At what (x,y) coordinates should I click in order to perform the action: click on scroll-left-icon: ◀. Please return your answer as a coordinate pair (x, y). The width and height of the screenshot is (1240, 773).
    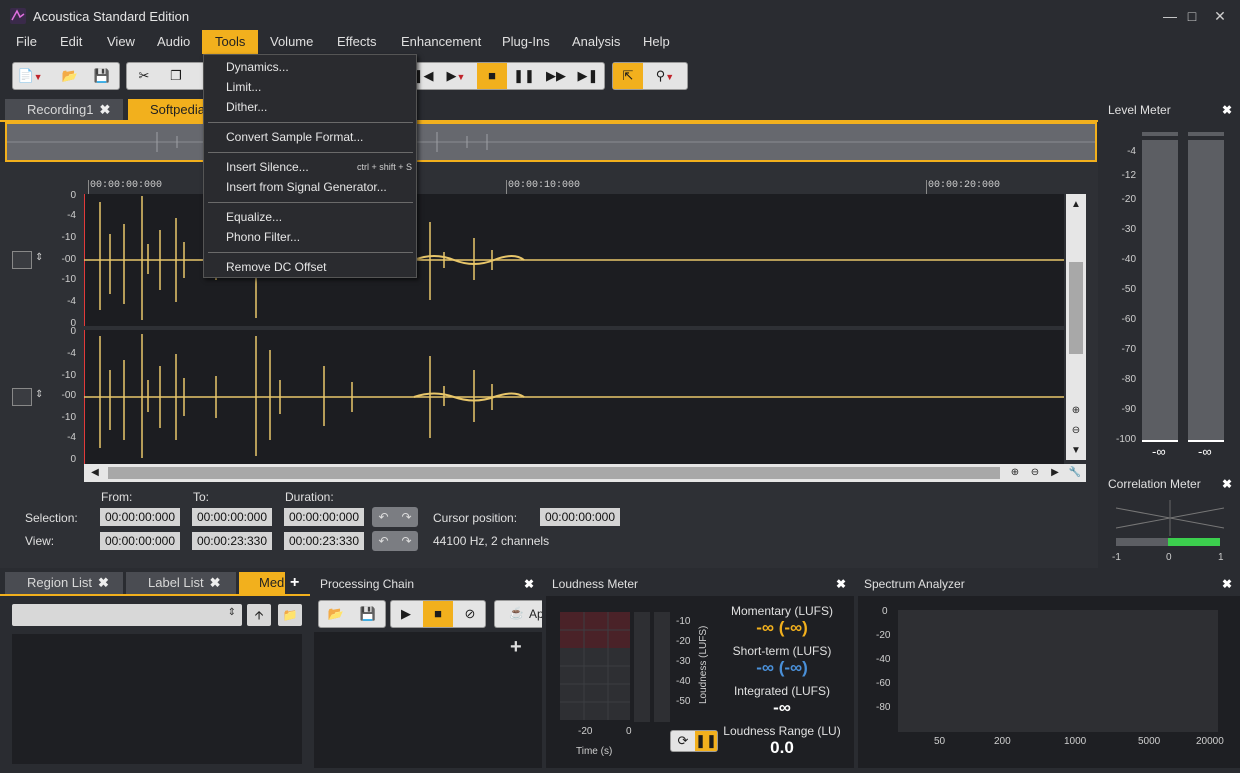
    Looking at the image, I should click on (95, 473).